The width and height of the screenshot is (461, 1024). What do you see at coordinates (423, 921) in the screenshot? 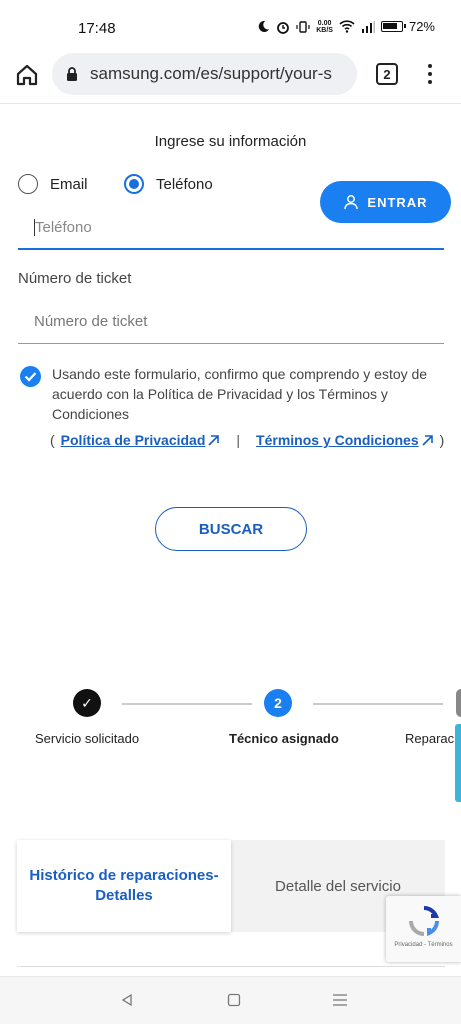
I see `recaptcha-icon` at bounding box center [423, 921].